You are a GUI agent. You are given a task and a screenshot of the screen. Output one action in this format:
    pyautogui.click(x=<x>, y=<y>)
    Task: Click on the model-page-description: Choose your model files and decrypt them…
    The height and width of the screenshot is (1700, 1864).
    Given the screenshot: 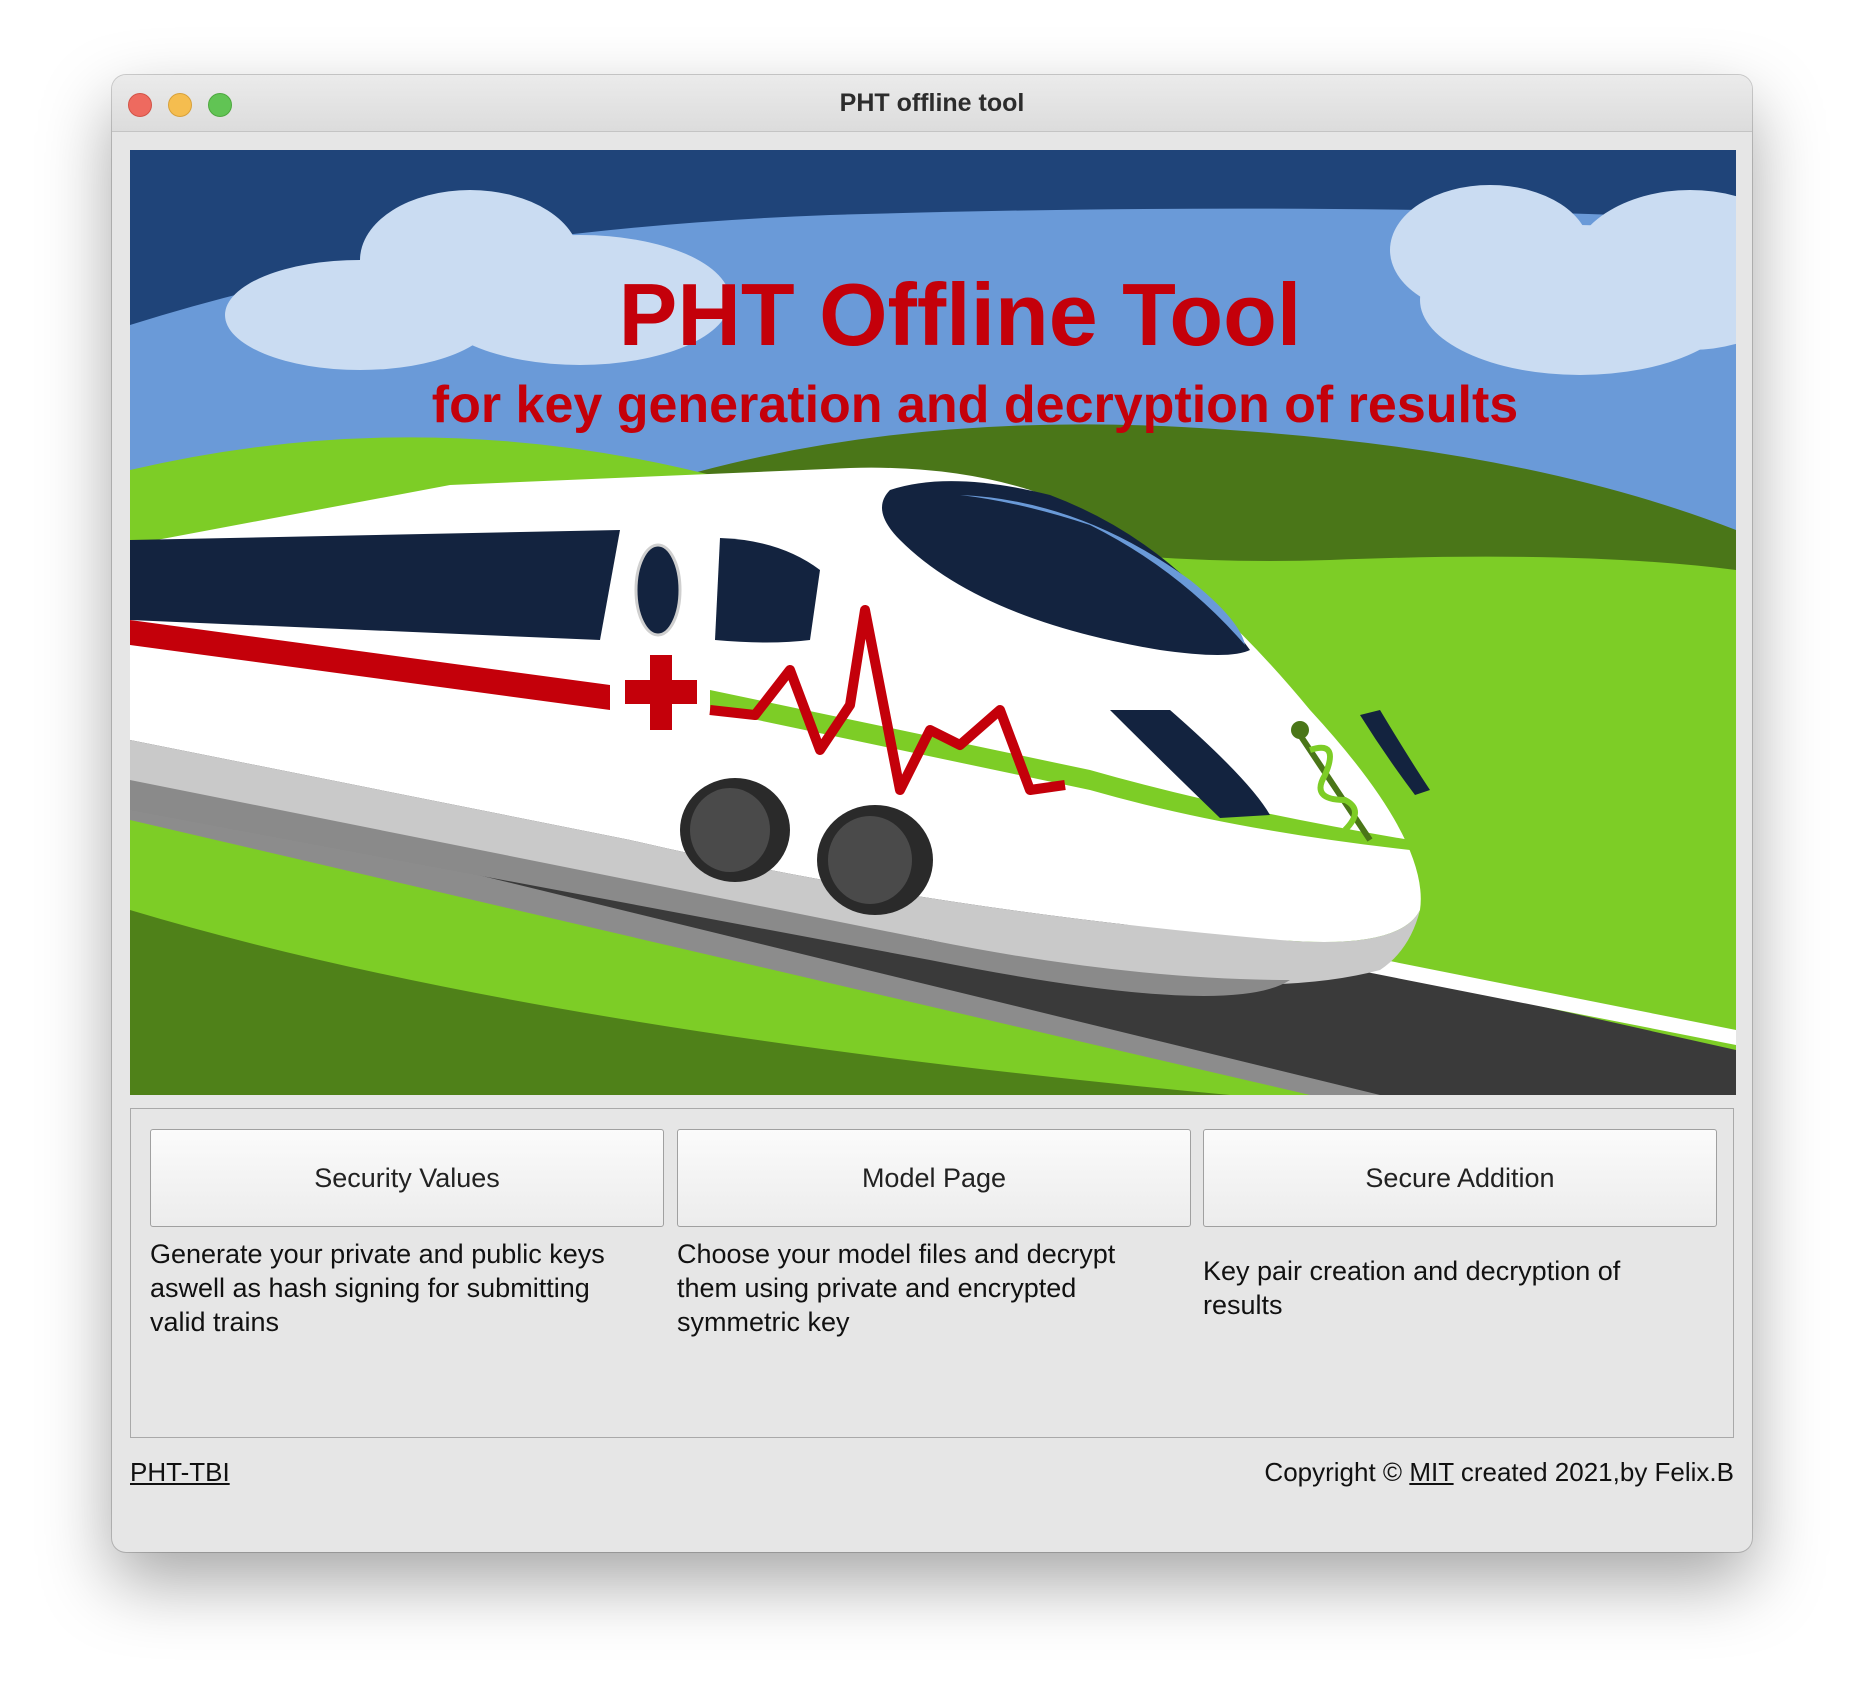 What is the action you would take?
    pyautogui.click(x=934, y=1288)
    